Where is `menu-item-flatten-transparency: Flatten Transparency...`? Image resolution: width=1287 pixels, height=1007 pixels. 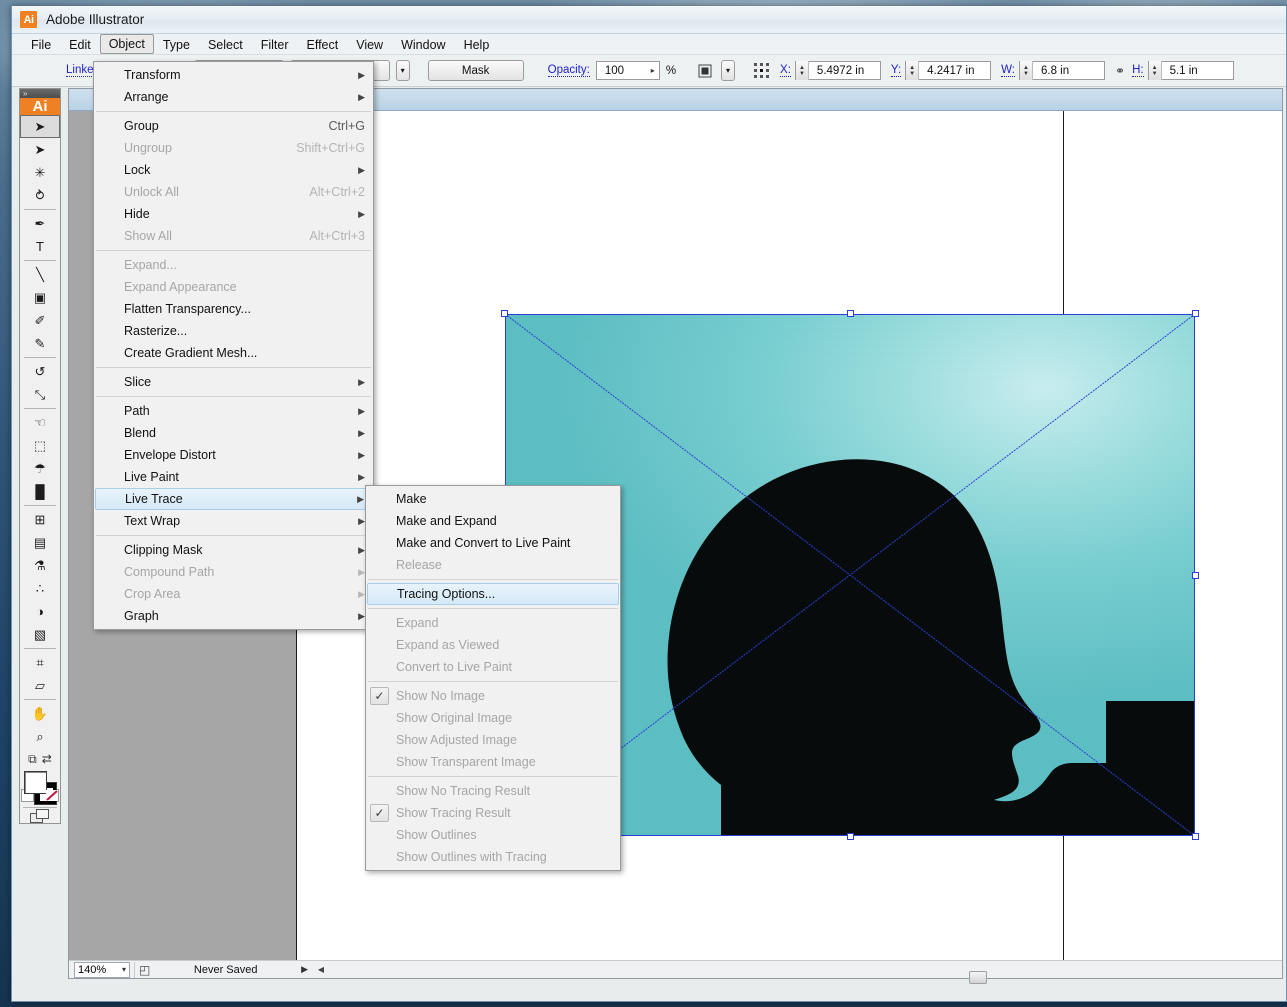 menu-item-flatten-transparency: Flatten Transparency... is located at coordinates (233, 309).